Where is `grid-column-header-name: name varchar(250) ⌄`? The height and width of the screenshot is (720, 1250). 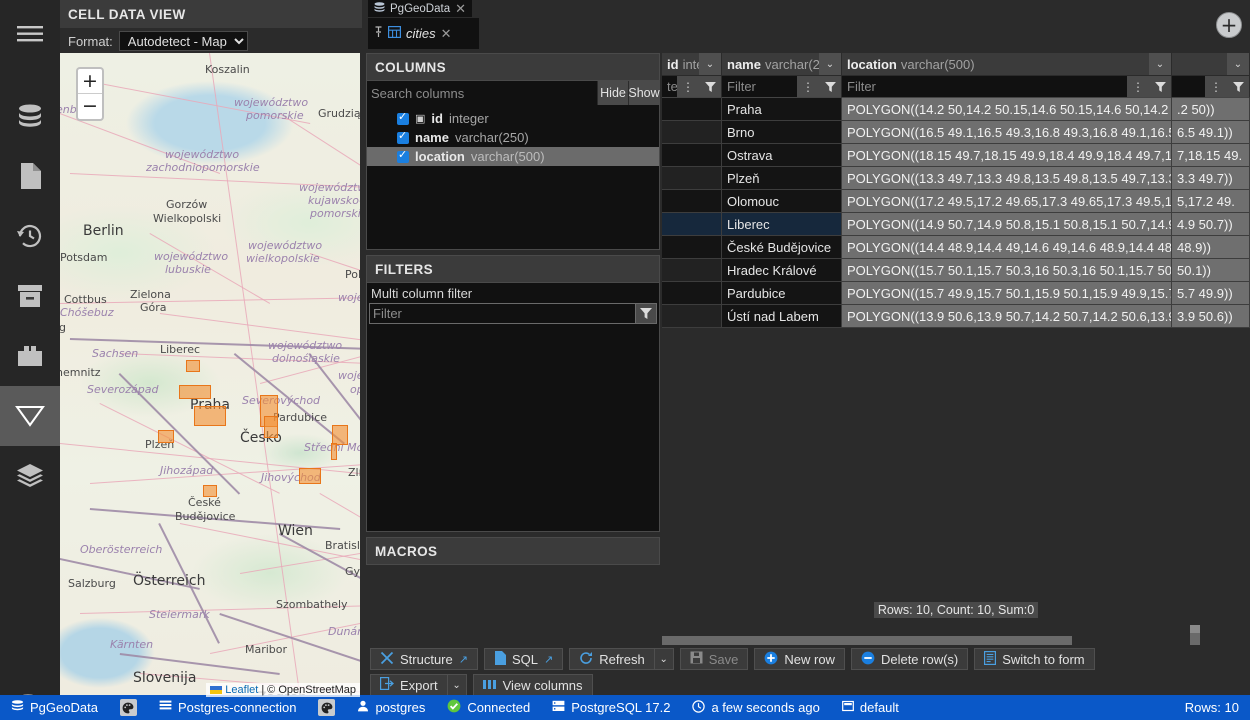
grid-column-header-name: name varchar(250) ⌄ is located at coordinates (782, 64).